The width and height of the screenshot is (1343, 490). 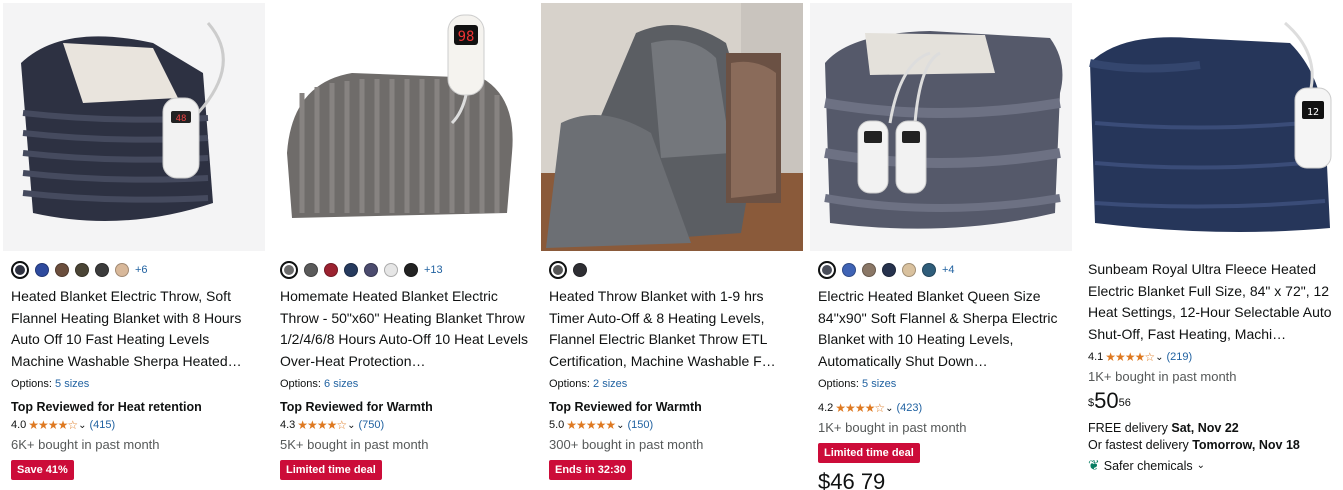 I want to click on price: $5056, so click(x=1211, y=401).